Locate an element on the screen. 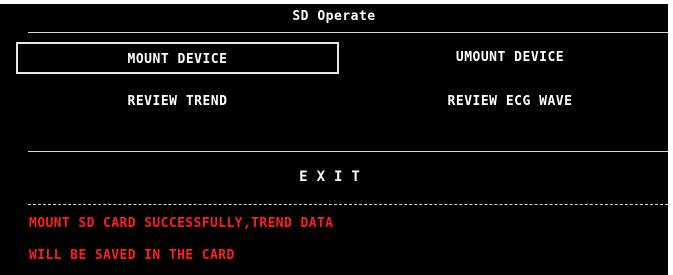 The image size is (673, 275). status-divider is located at coordinates (348, 204).